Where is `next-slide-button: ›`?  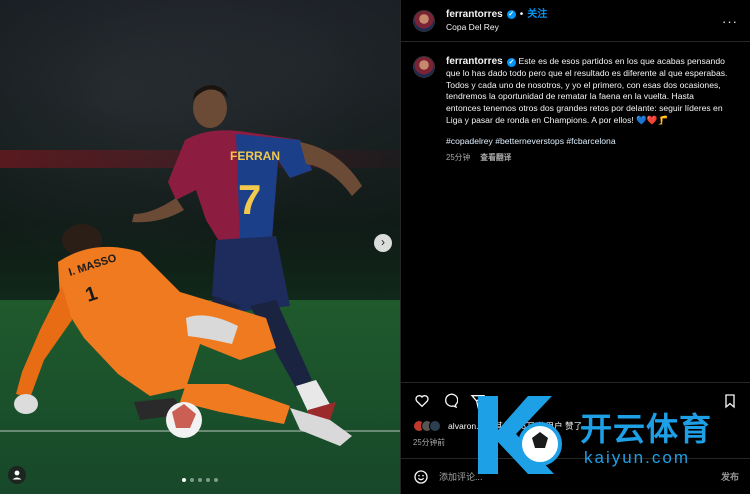 next-slide-button: › is located at coordinates (383, 243).